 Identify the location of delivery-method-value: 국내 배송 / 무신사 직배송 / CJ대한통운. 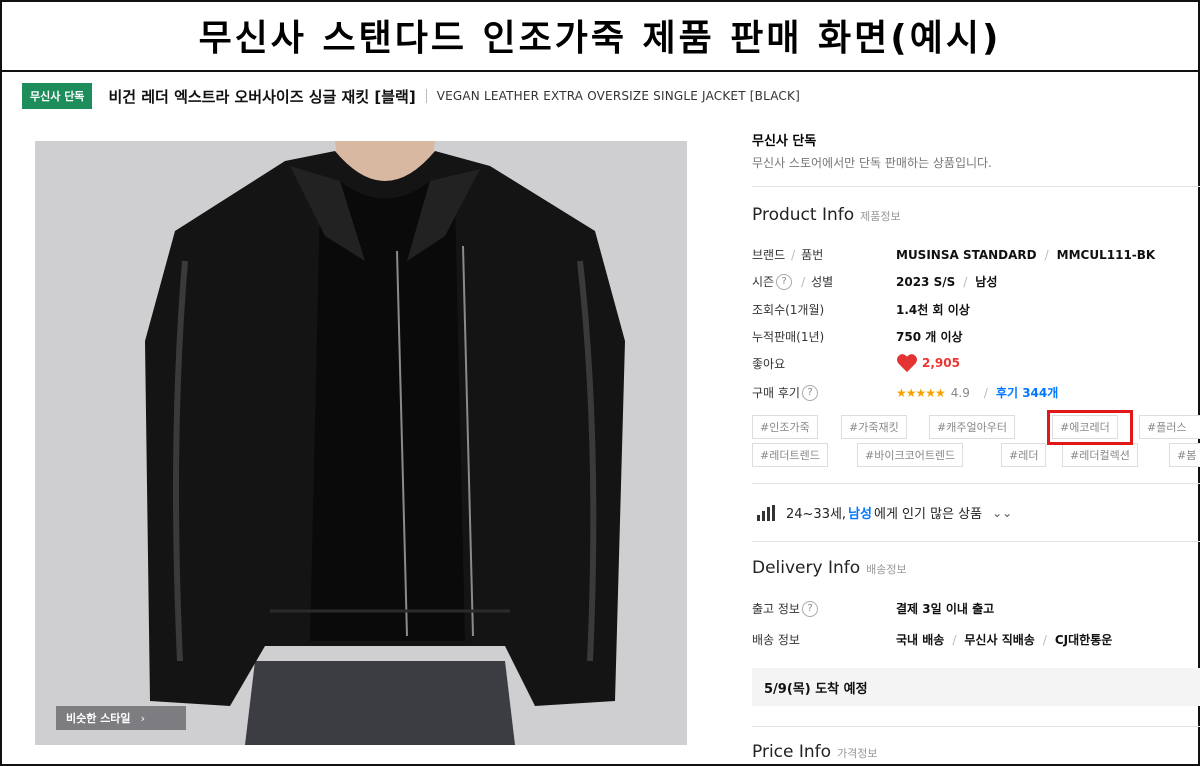
(1004, 639).